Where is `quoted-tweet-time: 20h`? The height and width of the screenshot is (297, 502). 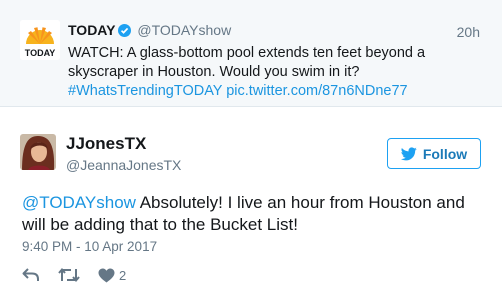 quoted-tweet-time: 20h is located at coordinates (468, 32).